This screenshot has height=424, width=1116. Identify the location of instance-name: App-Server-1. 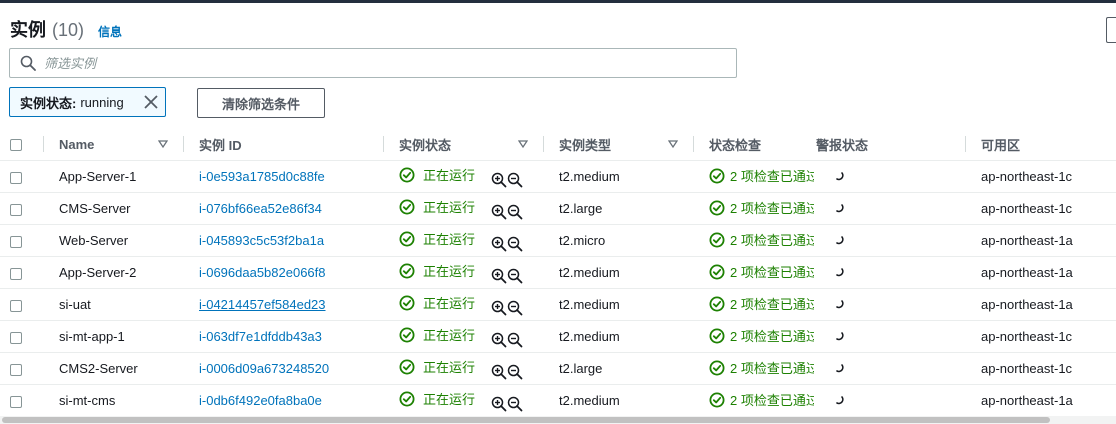
(114, 176).